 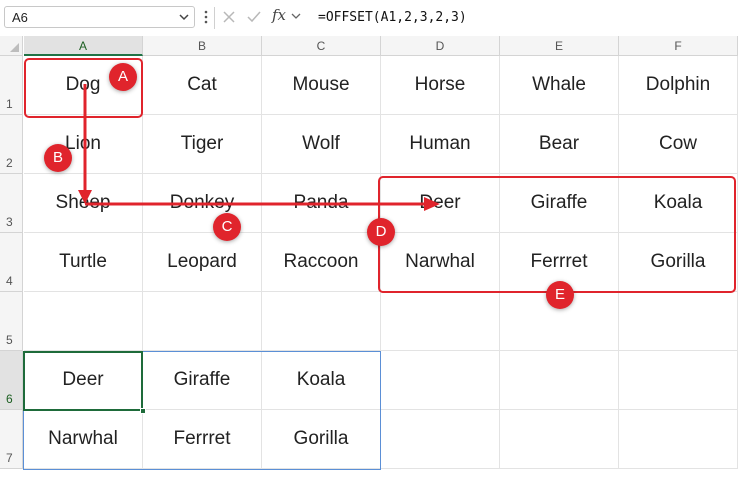 What do you see at coordinates (123, 77) in the screenshot?
I see `badge-a: A` at bounding box center [123, 77].